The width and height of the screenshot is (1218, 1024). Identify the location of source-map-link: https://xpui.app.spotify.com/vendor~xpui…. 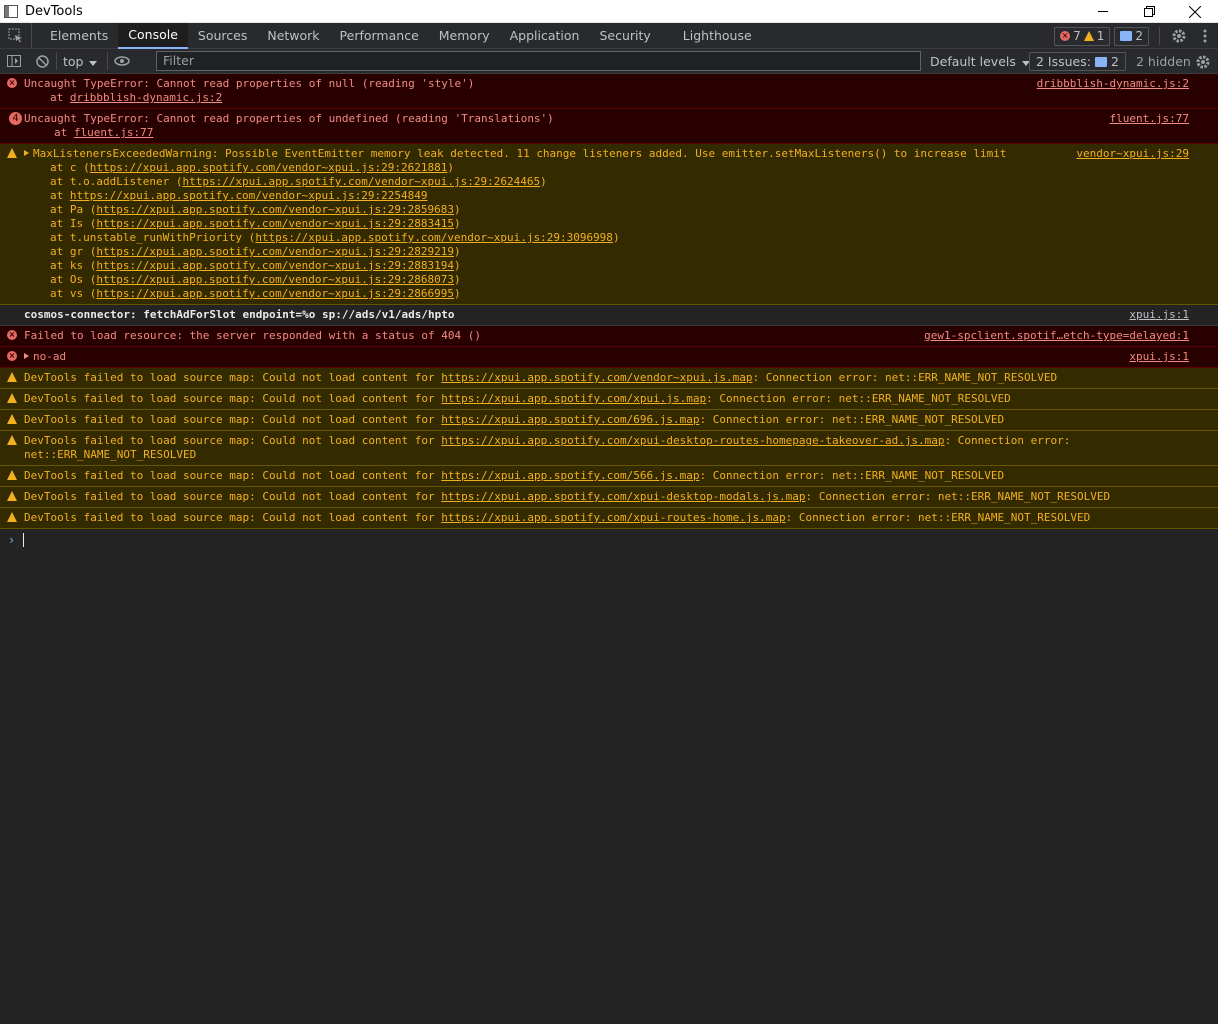
(596, 377).